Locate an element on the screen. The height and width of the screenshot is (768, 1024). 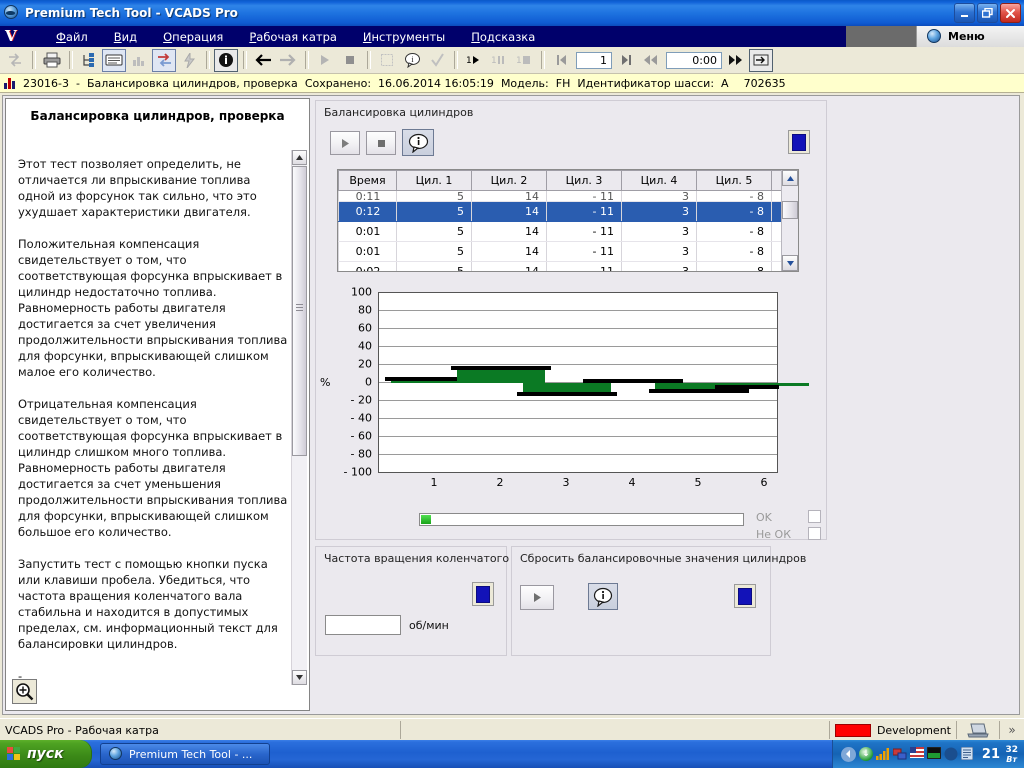
main-toolbar: i 1 1 1 1 0:00 is located at coordinates (512, 60).